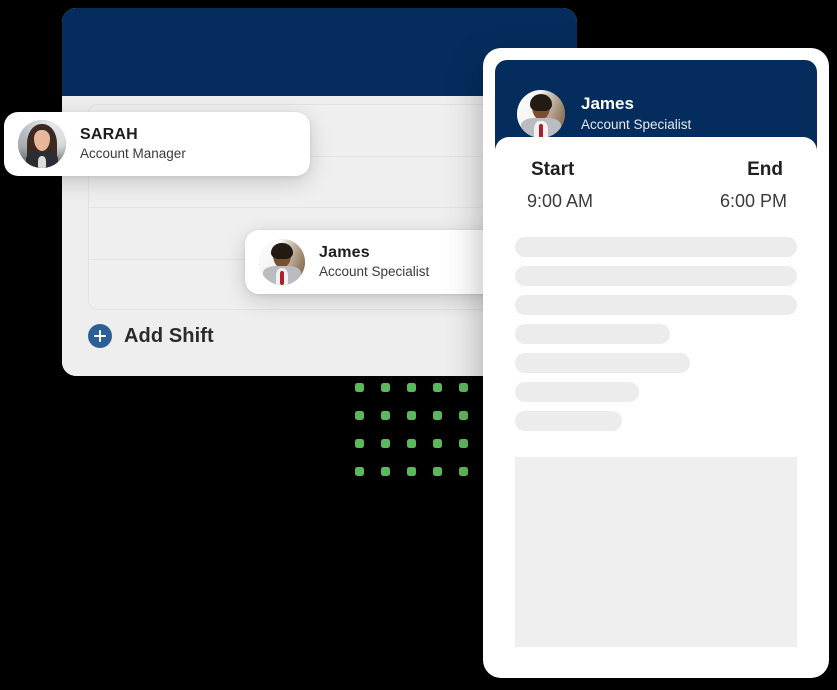  What do you see at coordinates (169, 335) in the screenshot?
I see `add-shift-label: Add Shift` at bounding box center [169, 335].